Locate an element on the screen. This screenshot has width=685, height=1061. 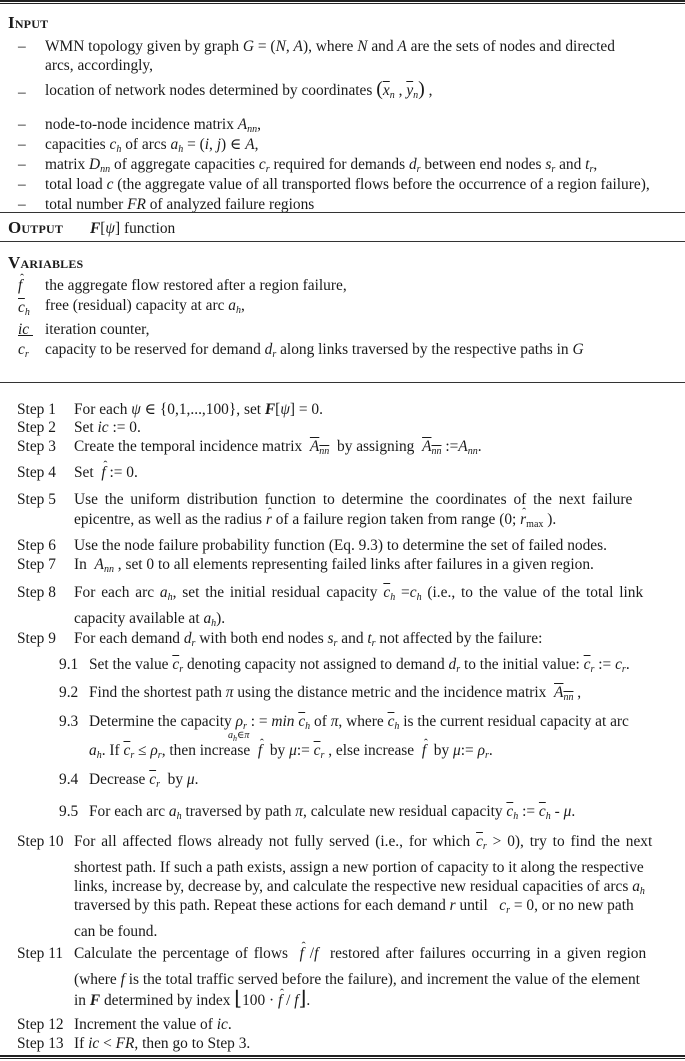
input-item-incidence: node-to-node incidence matrix Ann, is located at coordinates (153, 125).